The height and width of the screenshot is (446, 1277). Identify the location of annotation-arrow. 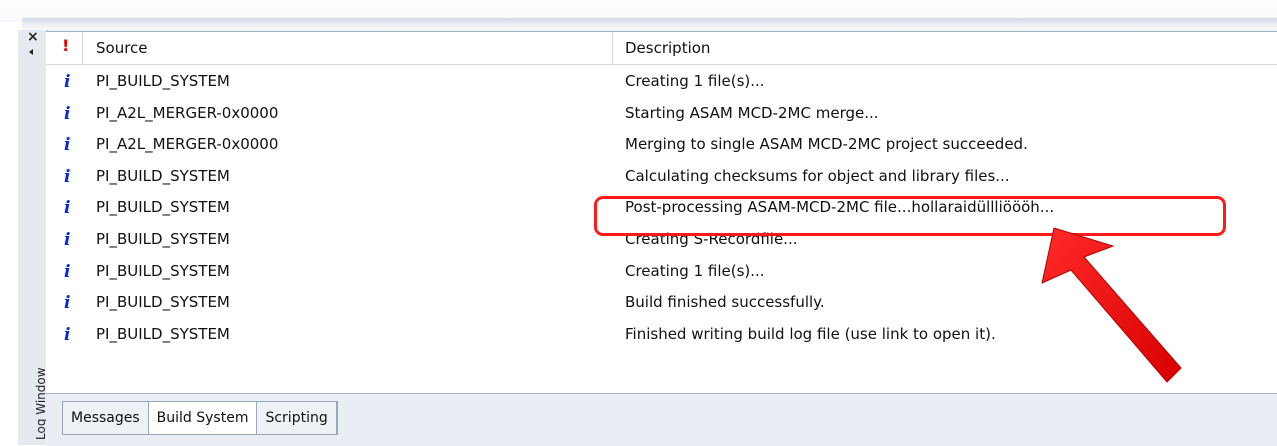
(1111, 305).